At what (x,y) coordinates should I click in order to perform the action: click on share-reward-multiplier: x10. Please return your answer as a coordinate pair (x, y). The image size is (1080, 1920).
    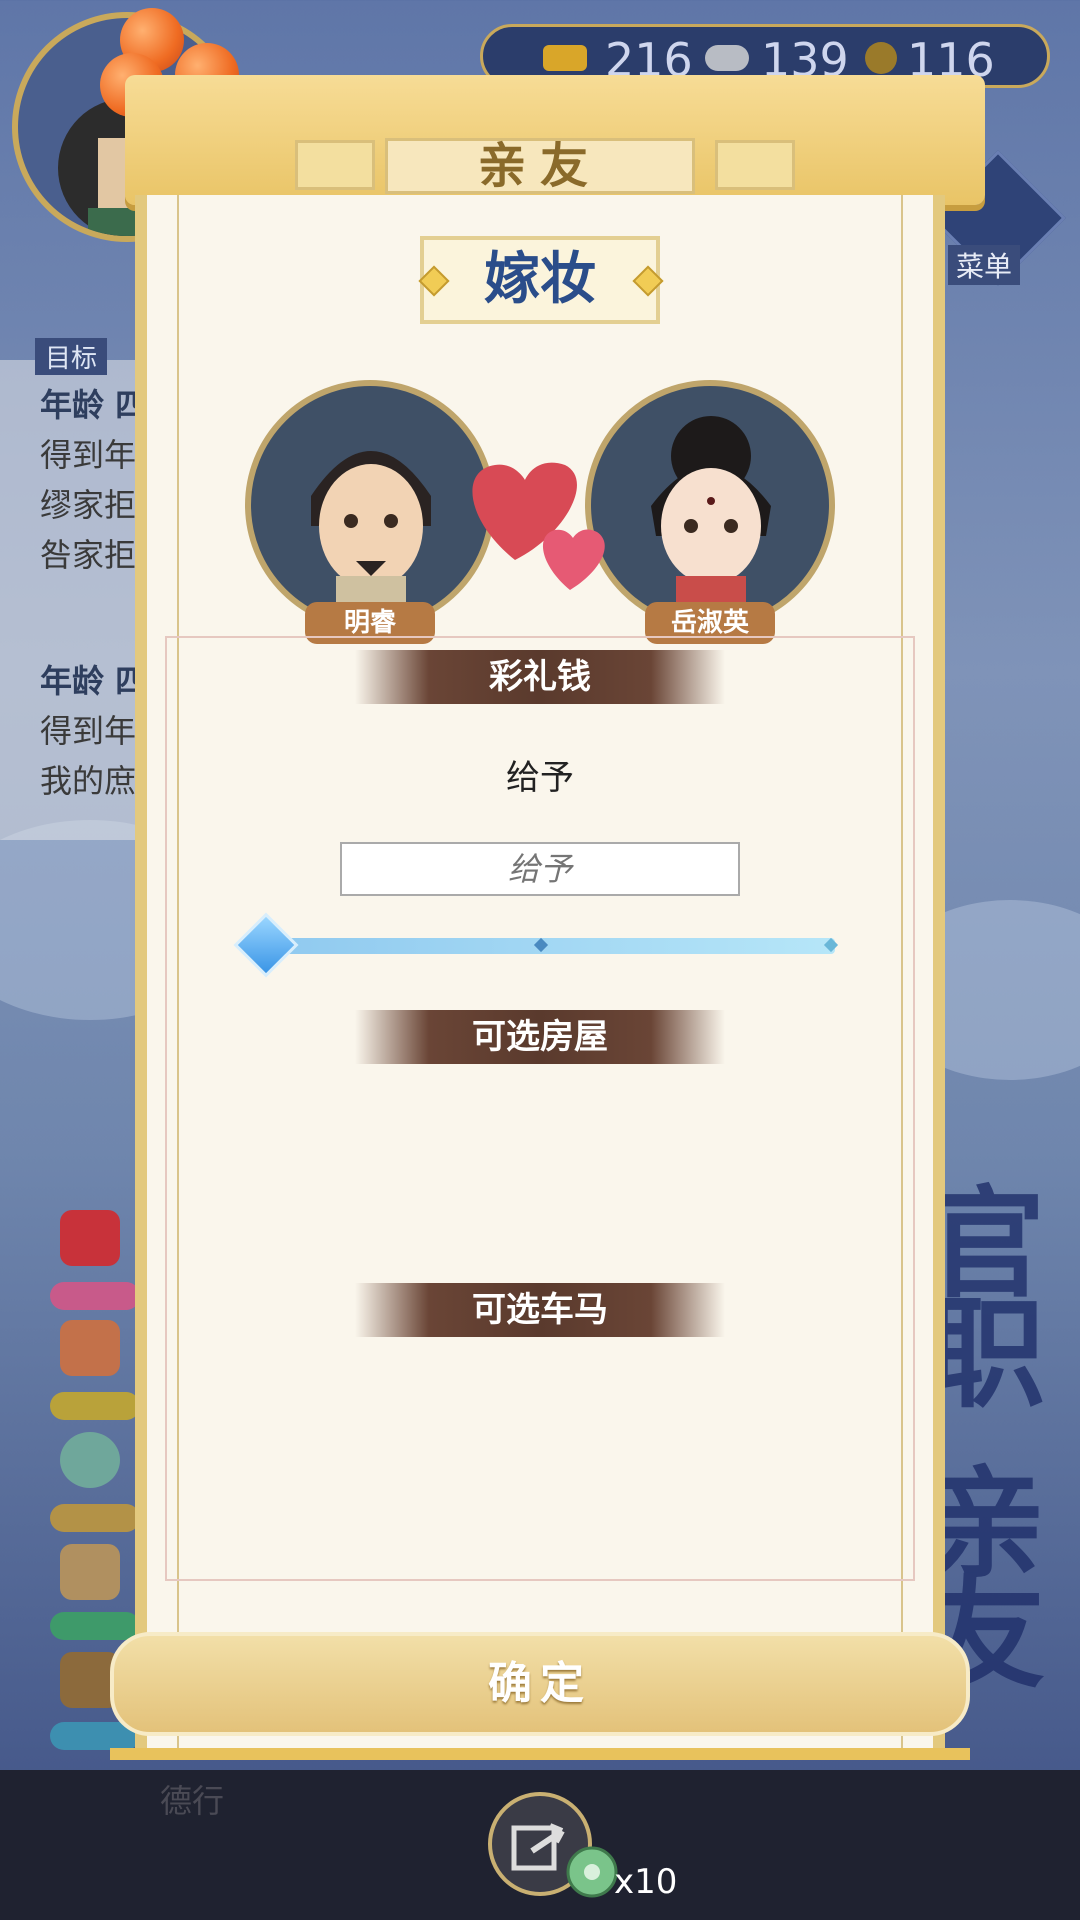
    Looking at the image, I should click on (646, 1882).